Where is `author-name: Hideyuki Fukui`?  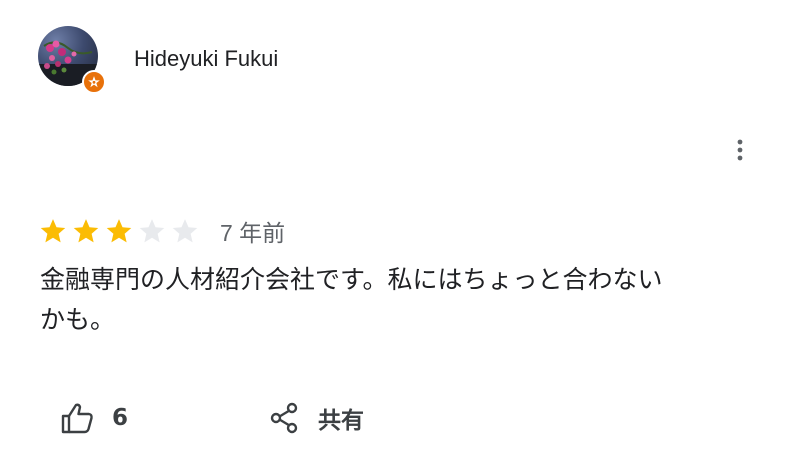 author-name: Hideyuki Fukui is located at coordinates (206, 59).